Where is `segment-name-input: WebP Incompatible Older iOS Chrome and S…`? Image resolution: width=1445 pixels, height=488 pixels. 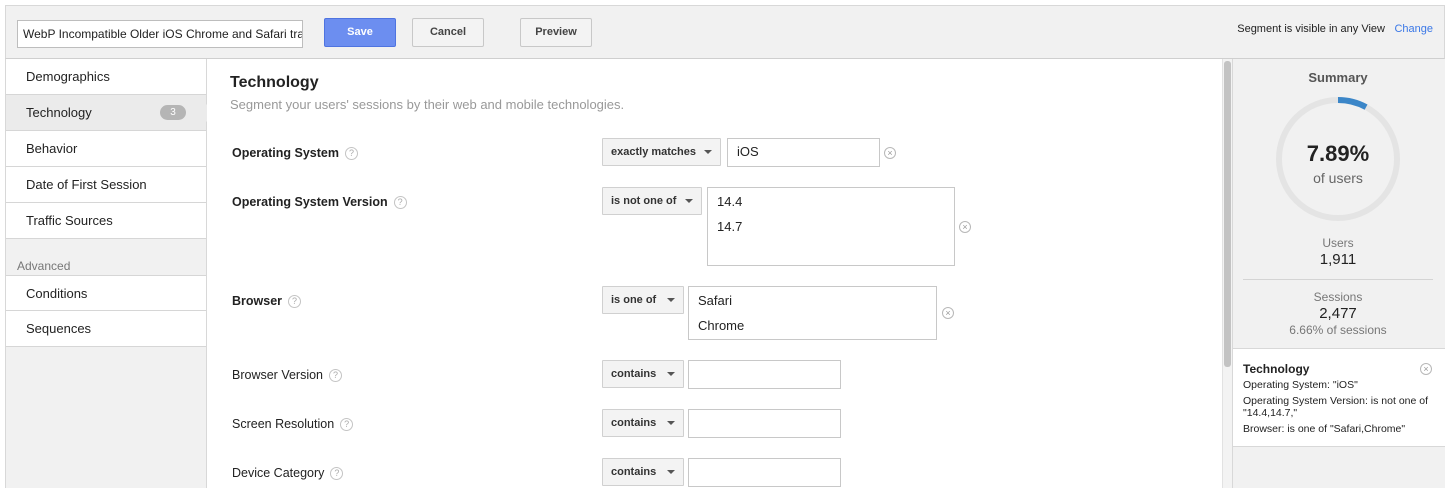 segment-name-input: WebP Incompatible Older iOS Chrome and S… is located at coordinates (160, 34).